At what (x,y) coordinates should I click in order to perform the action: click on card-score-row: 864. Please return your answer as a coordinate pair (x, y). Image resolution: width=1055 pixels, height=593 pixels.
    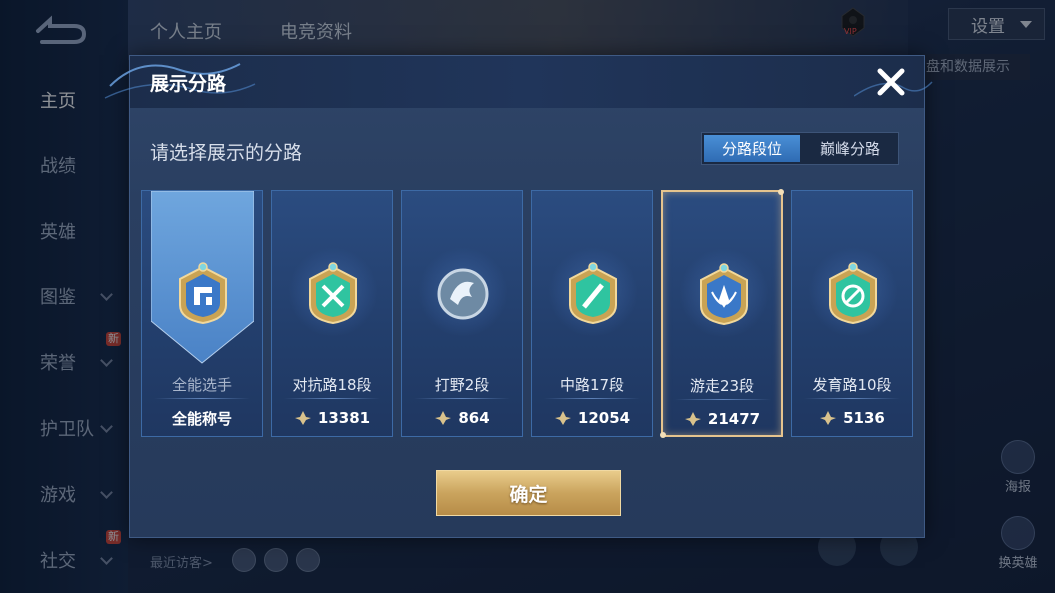
    Looking at the image, I should click on (462, 418).